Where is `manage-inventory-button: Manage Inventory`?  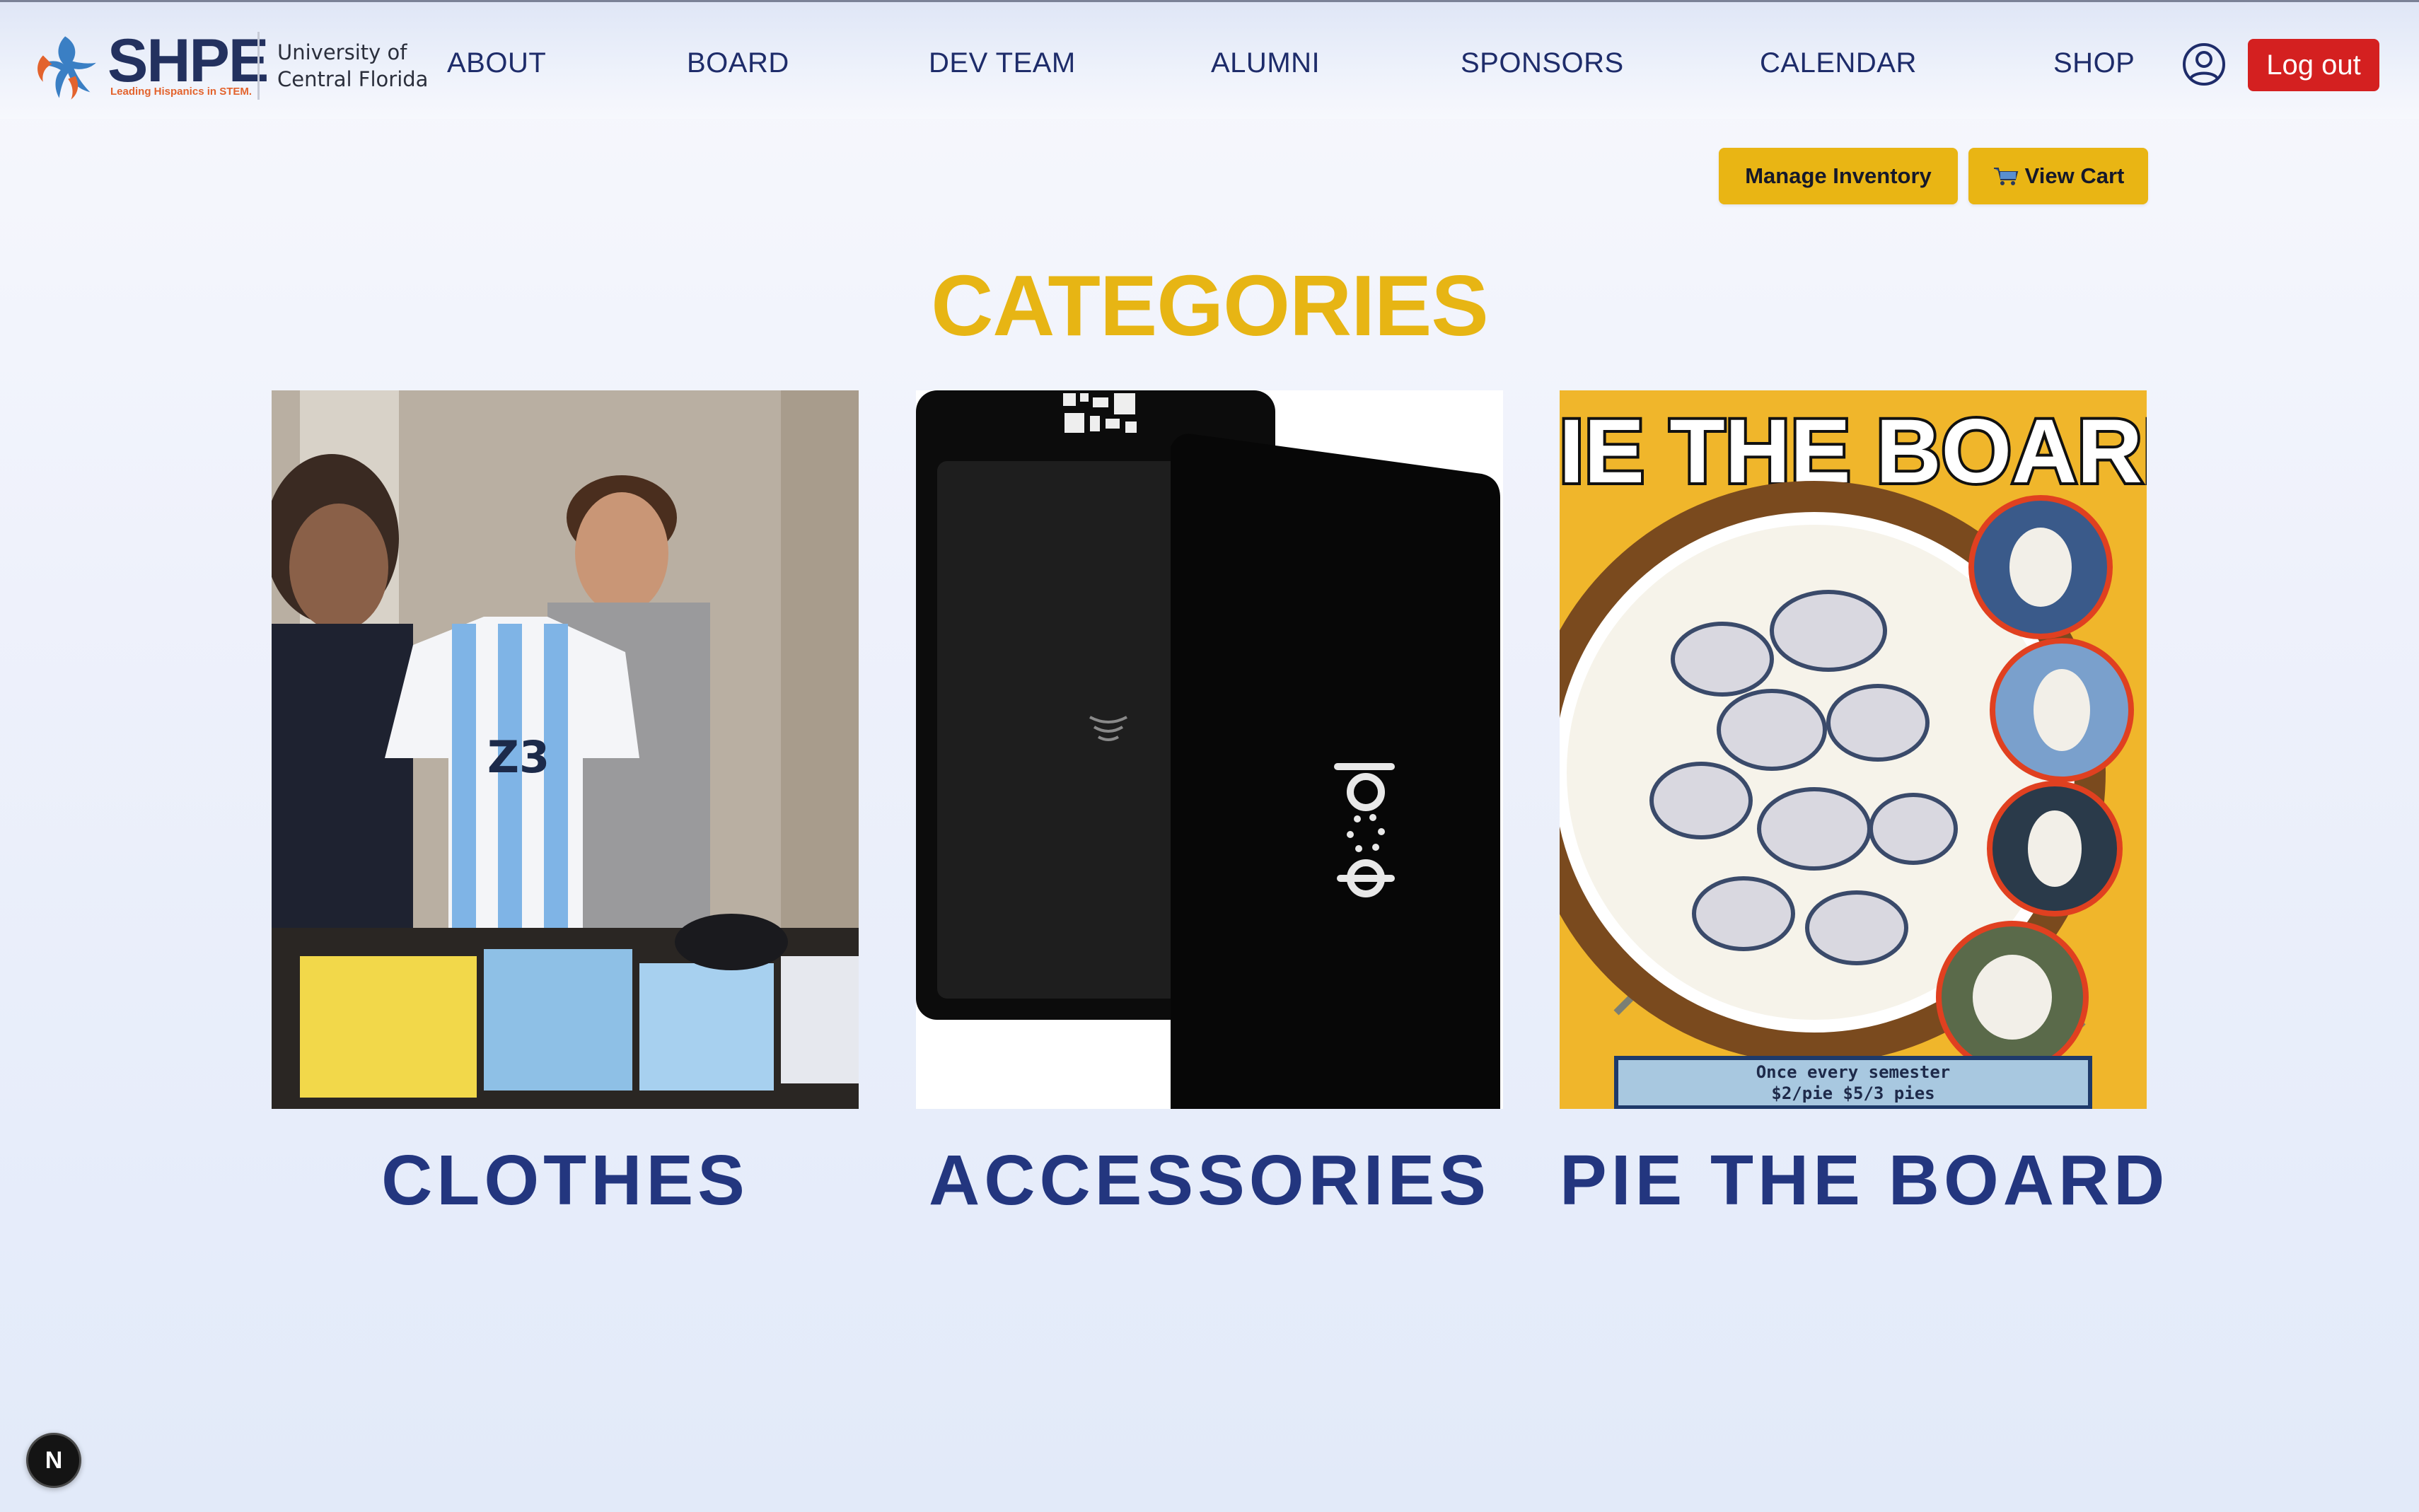 manage-inventory-button: Manage Inventory is located at coordinates (1839, 176).